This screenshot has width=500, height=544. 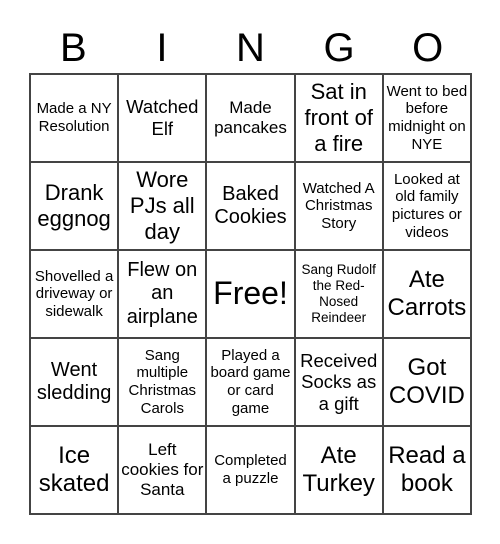 I want to click on bingo-cell: Went to bed before midnight on NYE, so click(x=426, y=118).